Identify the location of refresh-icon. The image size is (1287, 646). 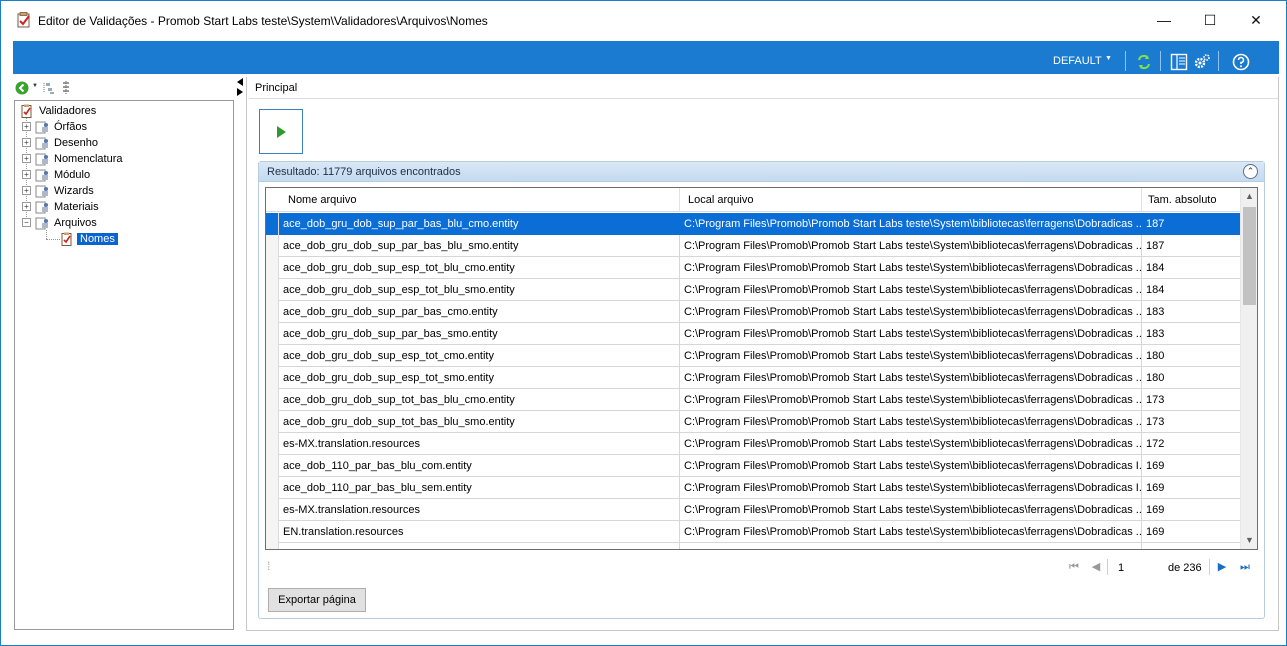
(1144, 62).